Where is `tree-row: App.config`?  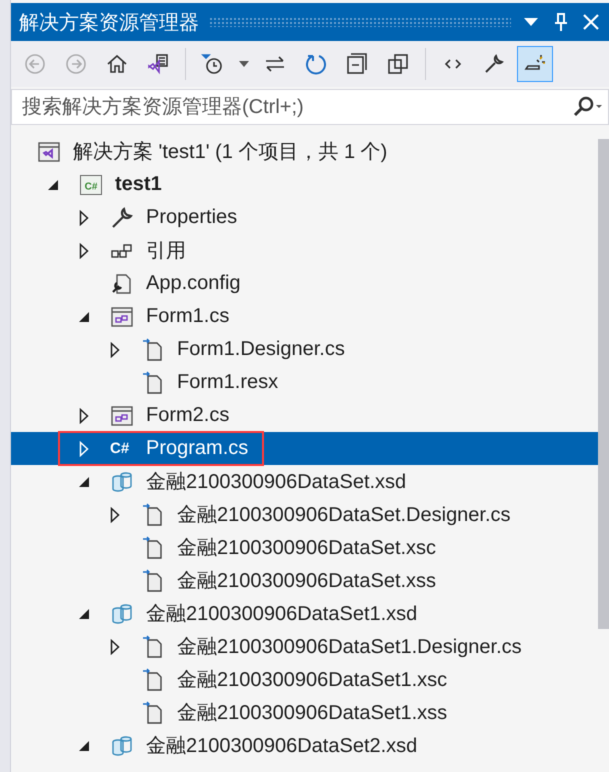 tree-row: App.config is located at coordinates (304, 283).